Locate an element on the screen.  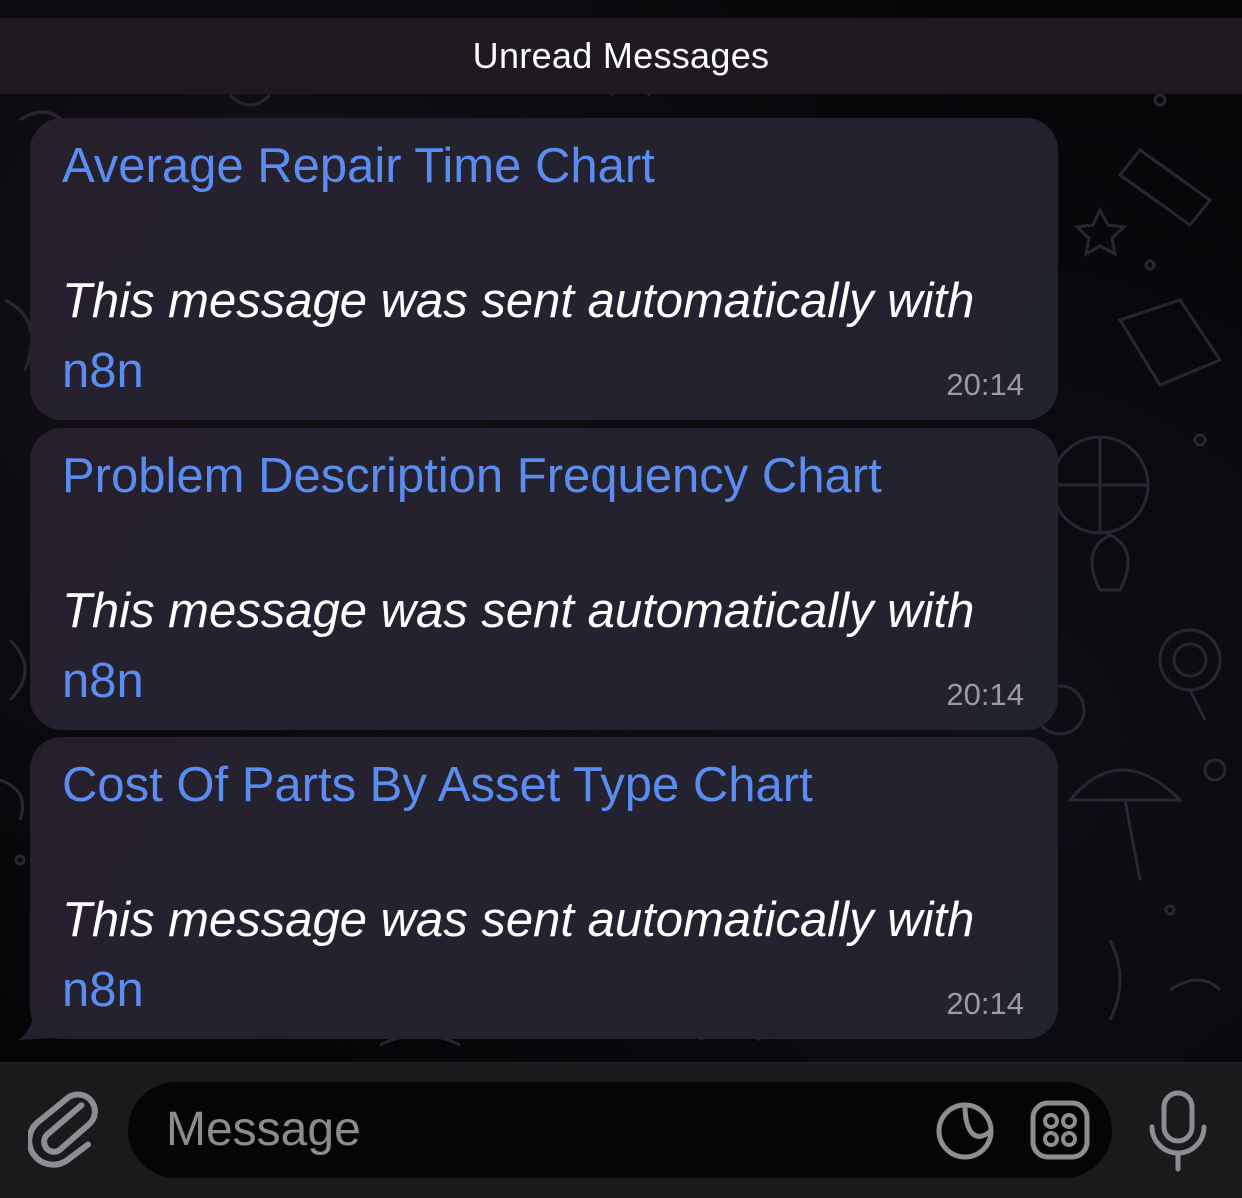
emoji-panel-icon is located at coordinates (1060, 1130).